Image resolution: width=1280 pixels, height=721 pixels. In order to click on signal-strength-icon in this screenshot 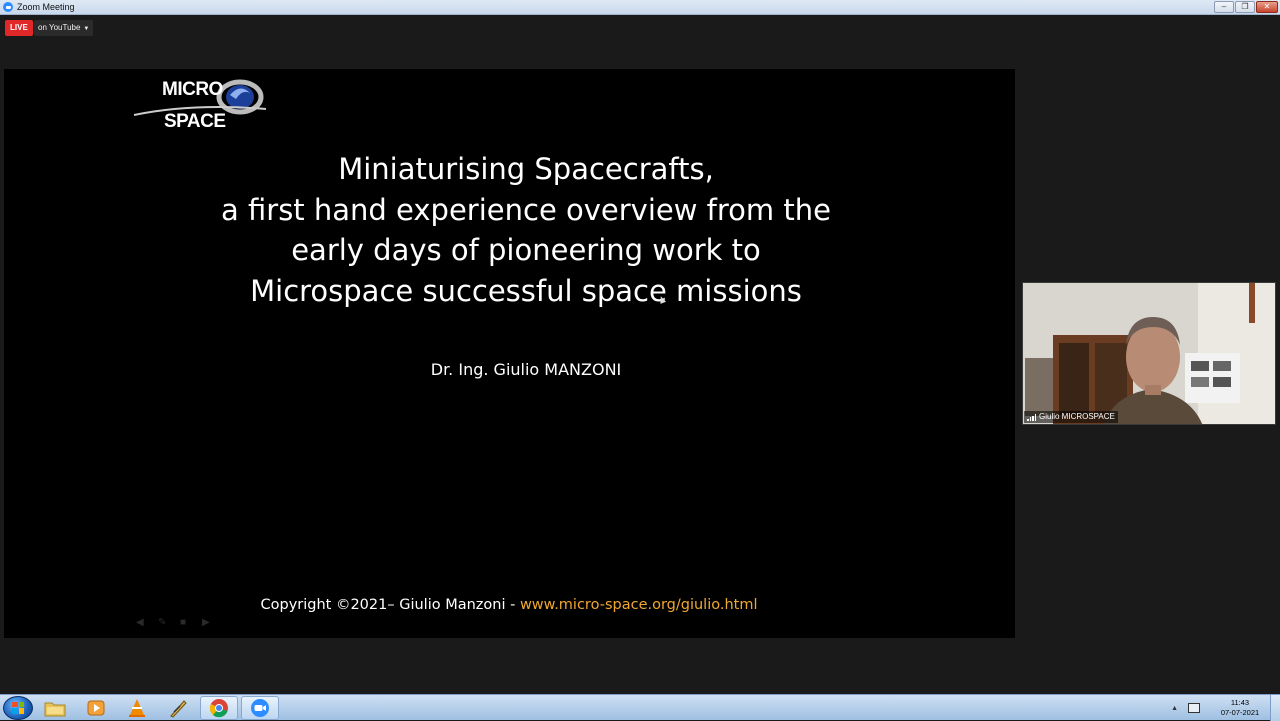, I will do `click(1031, 417)`.